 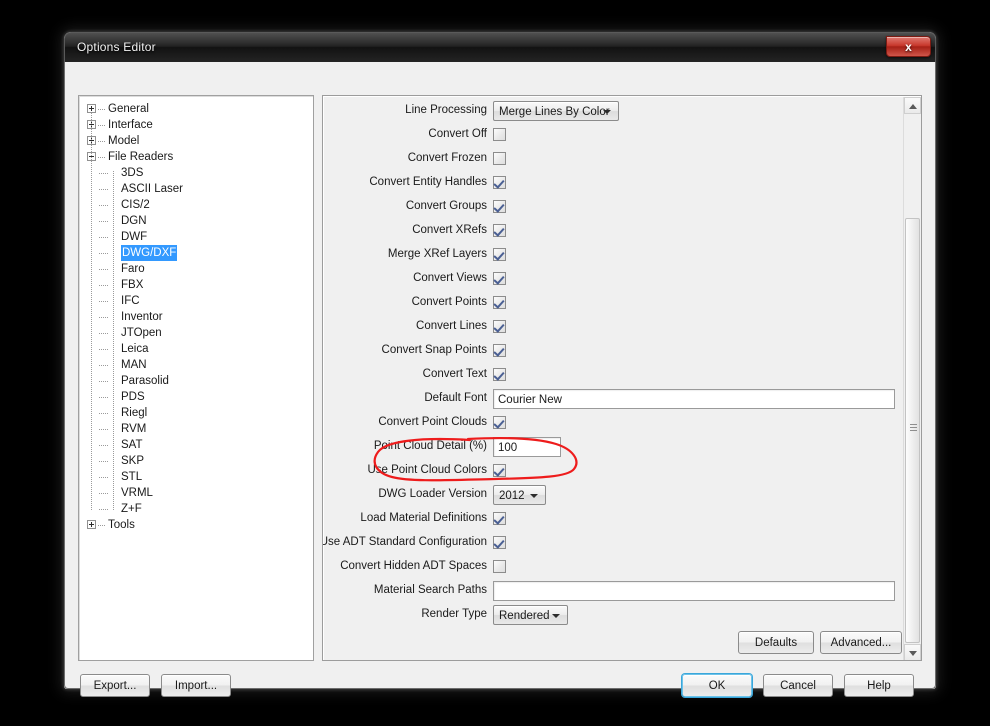 I want to click on input-material-search-paths, so click(x=694, y=591).